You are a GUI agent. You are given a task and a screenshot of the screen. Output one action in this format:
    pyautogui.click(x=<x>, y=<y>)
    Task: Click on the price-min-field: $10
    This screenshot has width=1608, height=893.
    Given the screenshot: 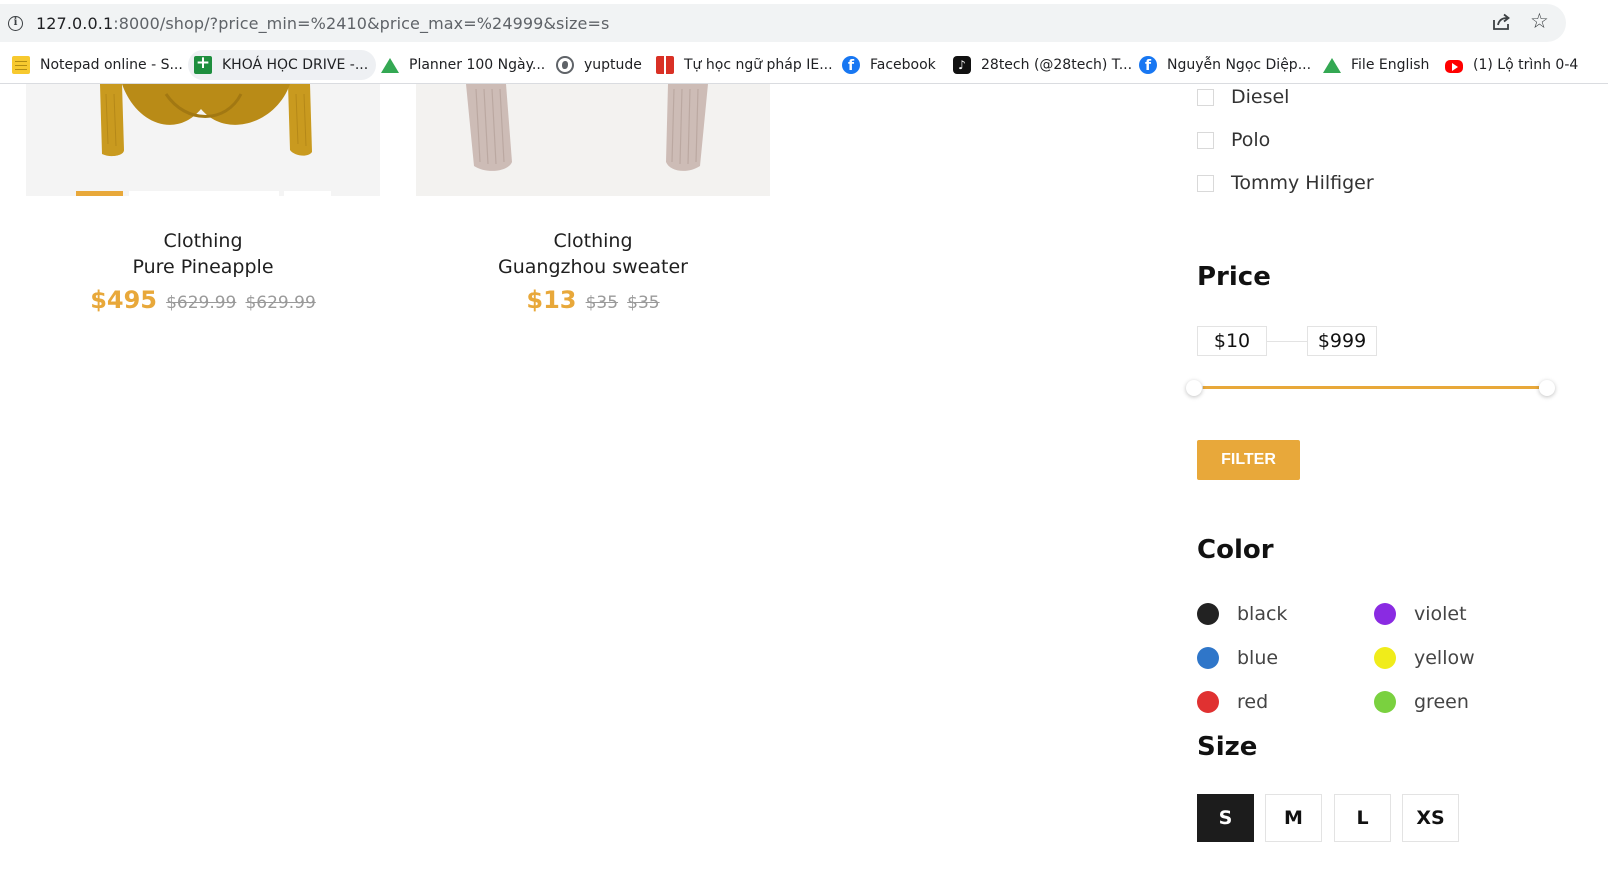 What is the action you would take?
    pyautogui.click(x=1232, y=341)
    